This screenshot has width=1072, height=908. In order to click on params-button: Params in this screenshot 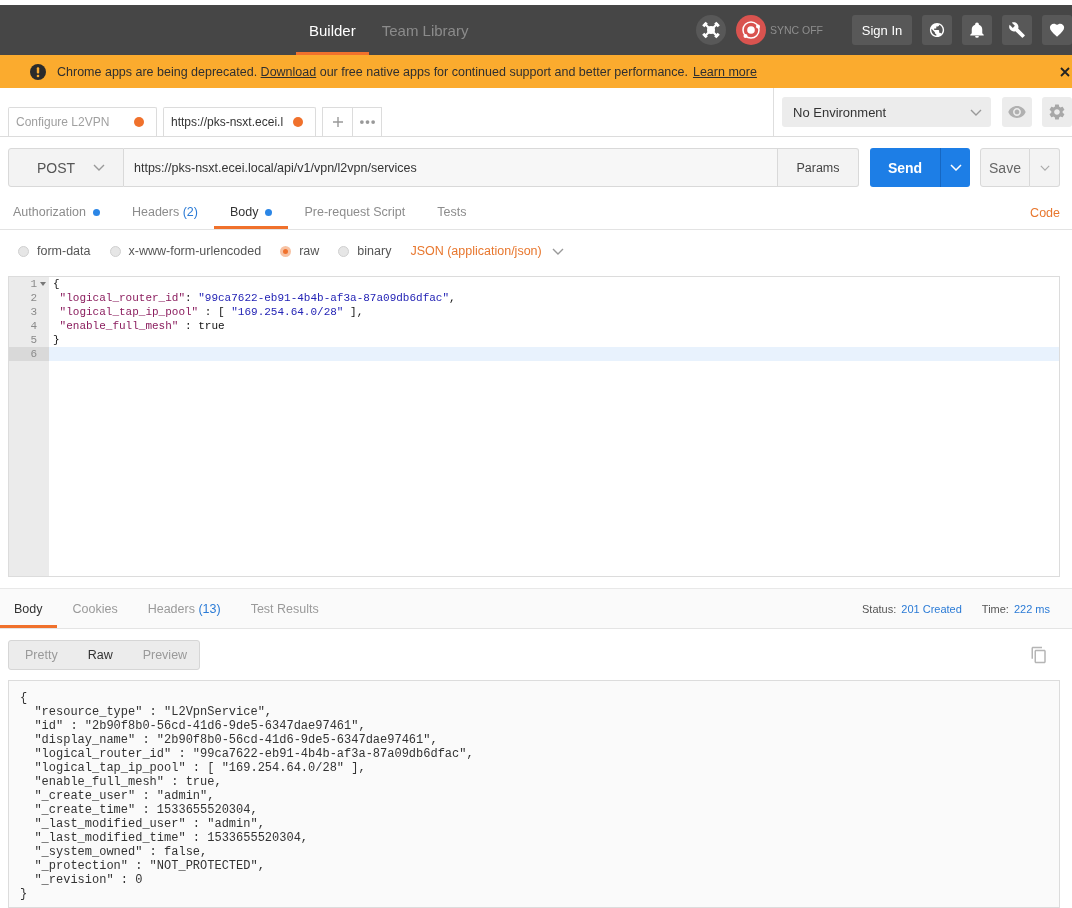, I will do `click(818, 167)`.